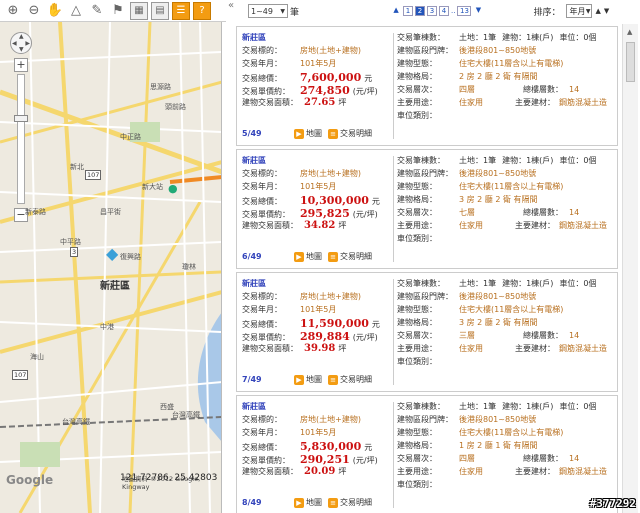 The width and height of the screenshot is (640, 513). What do you see at coordinates (498, 199) in the screenshot?
I see `layout-value: 3 房 2 廳 2 衛 有隔間` at bounding box center [498, 199].